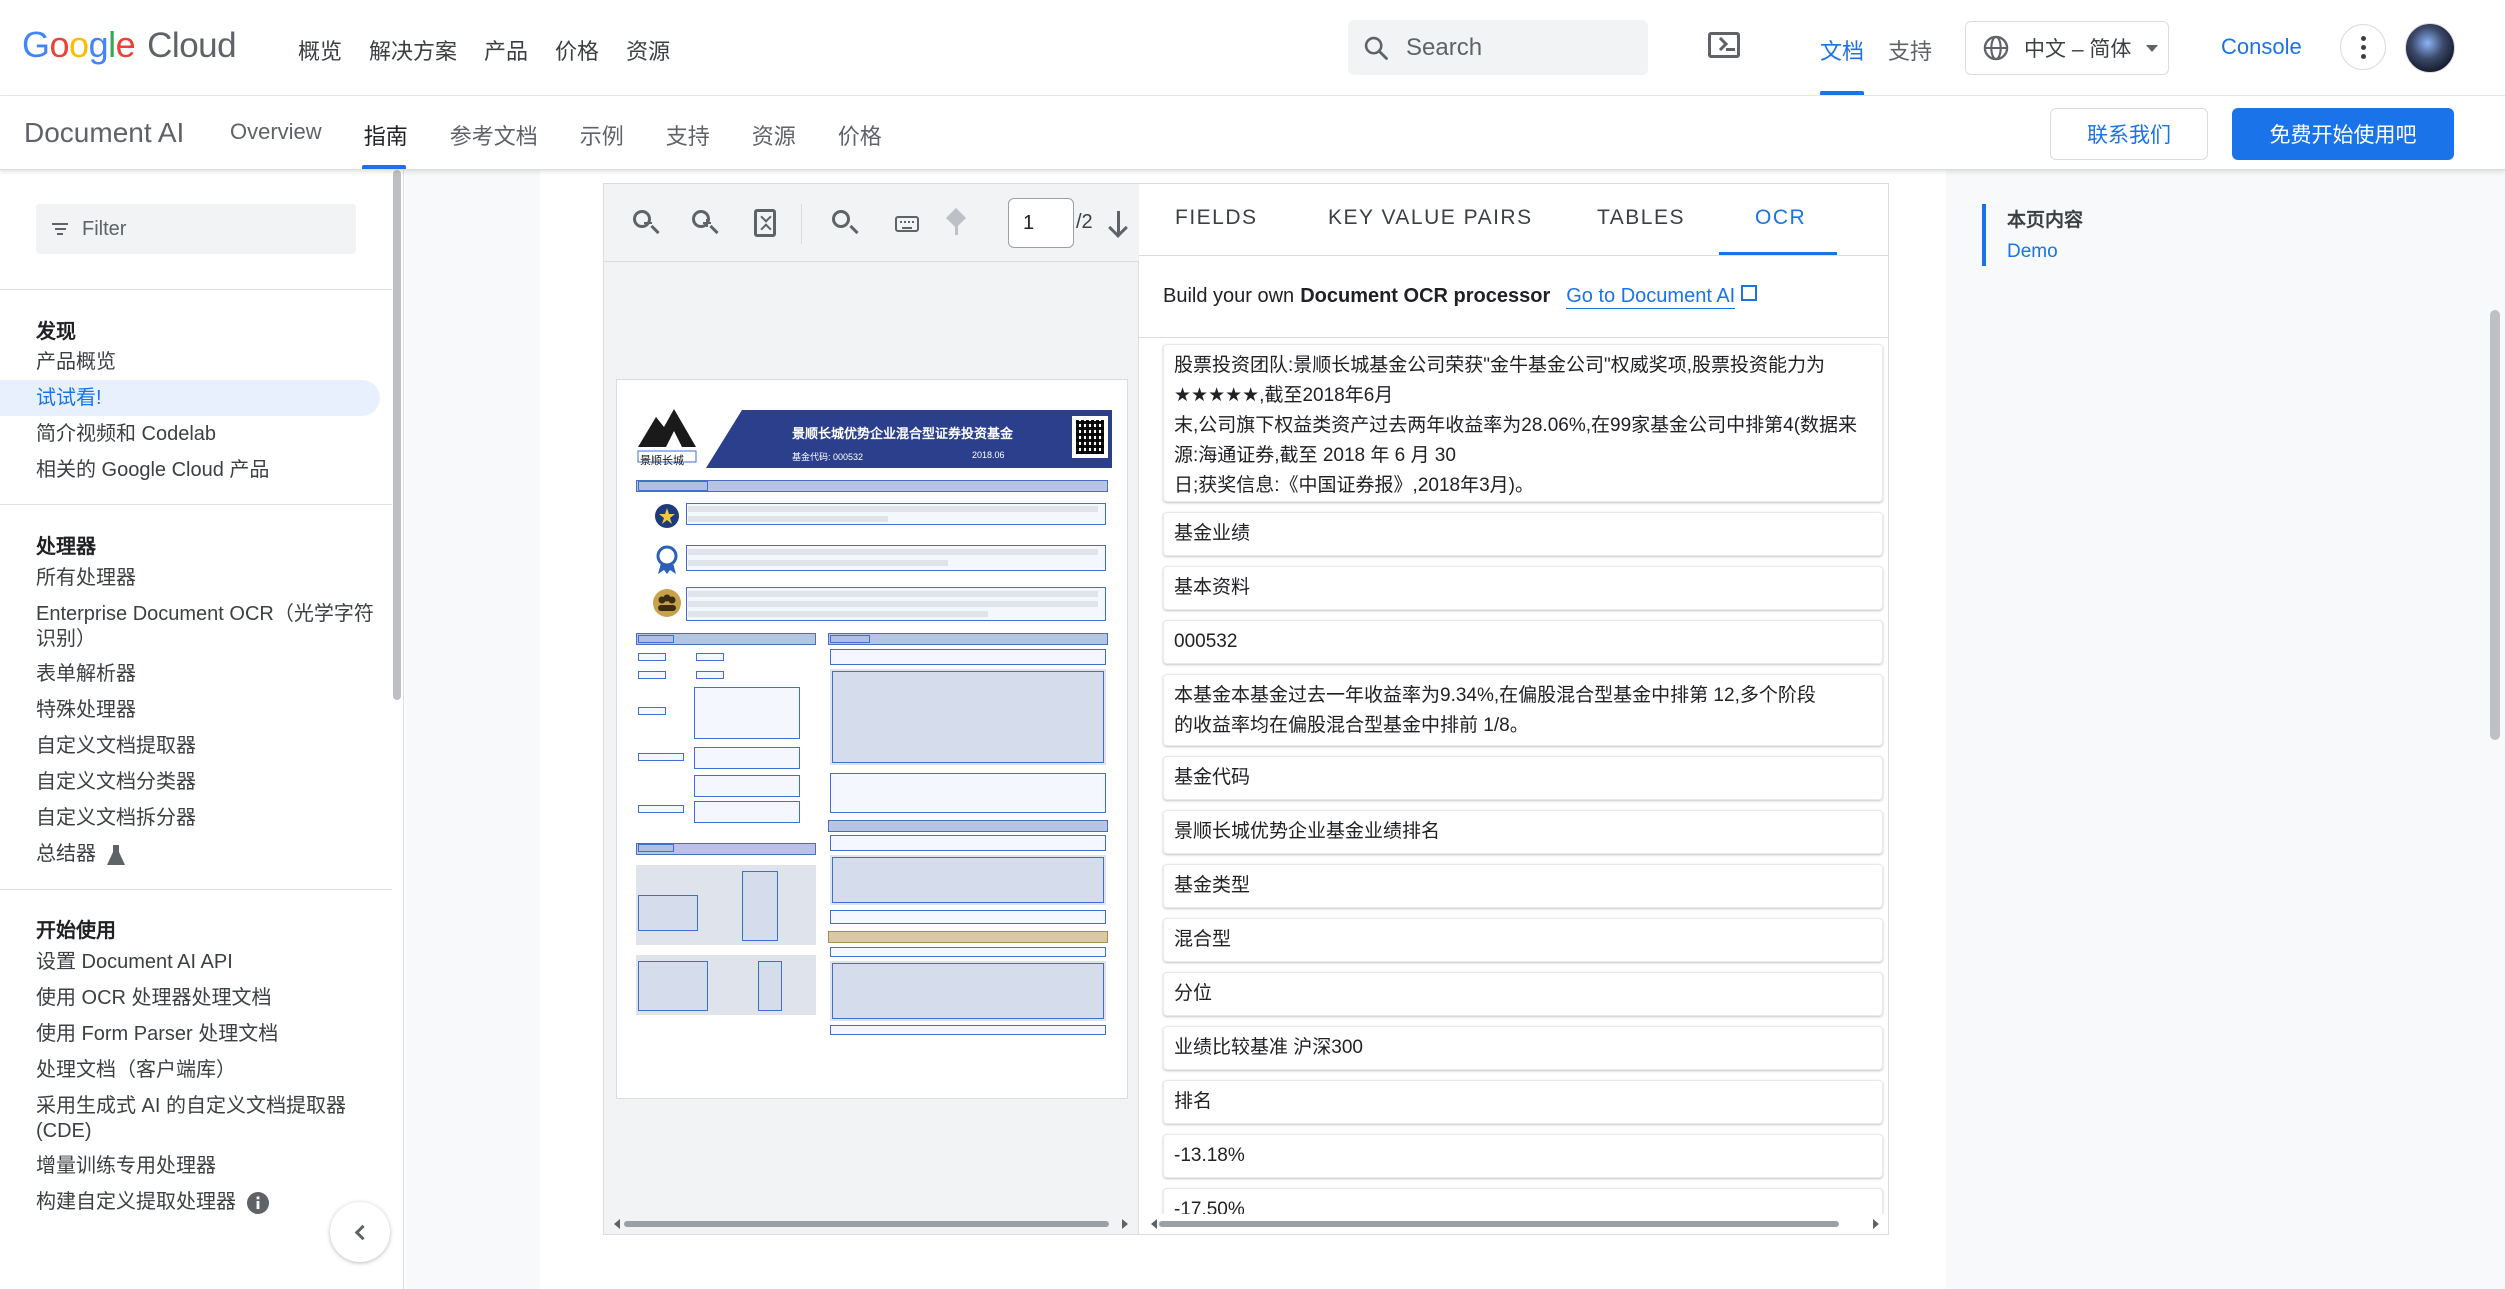 The image size is (2505, 1289). What do you see at coordinates (1724, 45) in the screenshot?
I see `cloud-shell-terminal-icon` at bounding box center [1724, 45].